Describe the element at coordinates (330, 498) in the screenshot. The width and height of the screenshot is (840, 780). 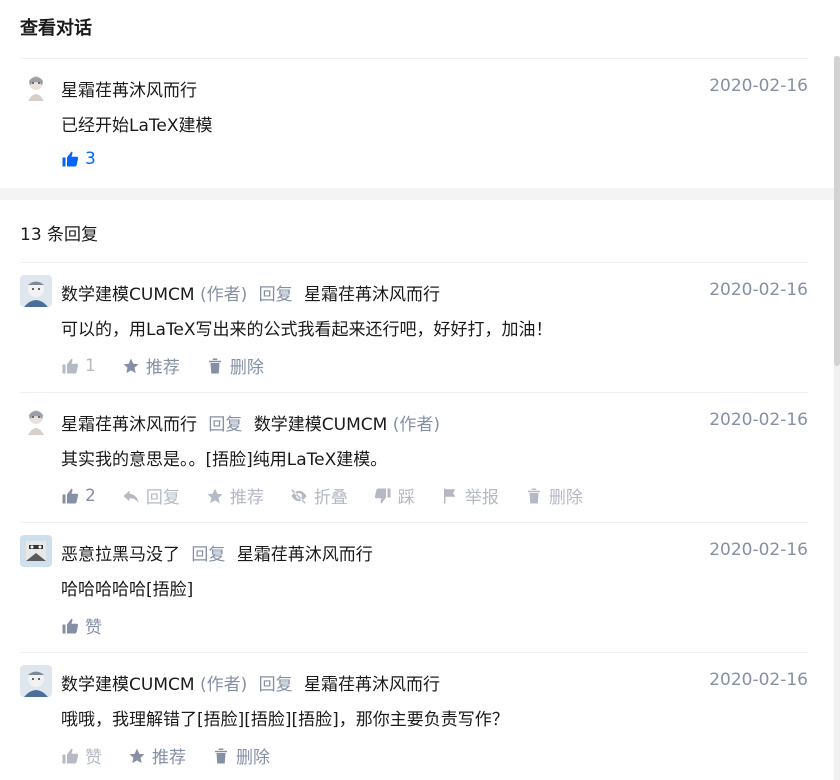
I see `collapse-label: 折叠` at that location.